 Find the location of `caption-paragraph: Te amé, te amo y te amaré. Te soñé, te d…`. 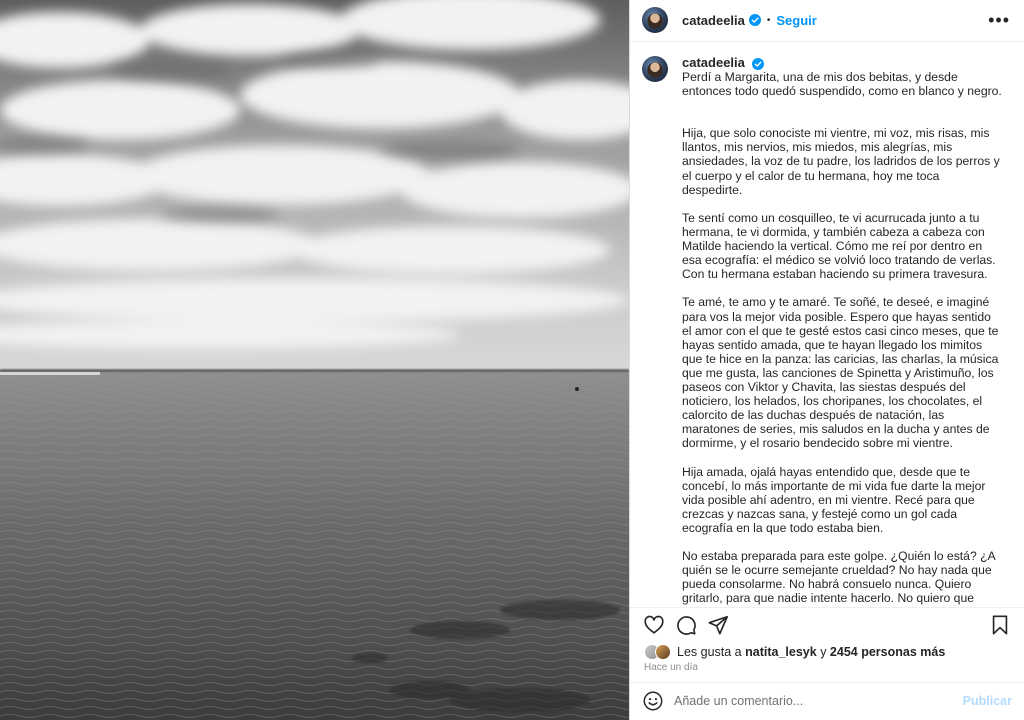

caption-paragraph: Te amé, te amo y te amaré. Te soñé, te d… is located at coordinates (840, 373).